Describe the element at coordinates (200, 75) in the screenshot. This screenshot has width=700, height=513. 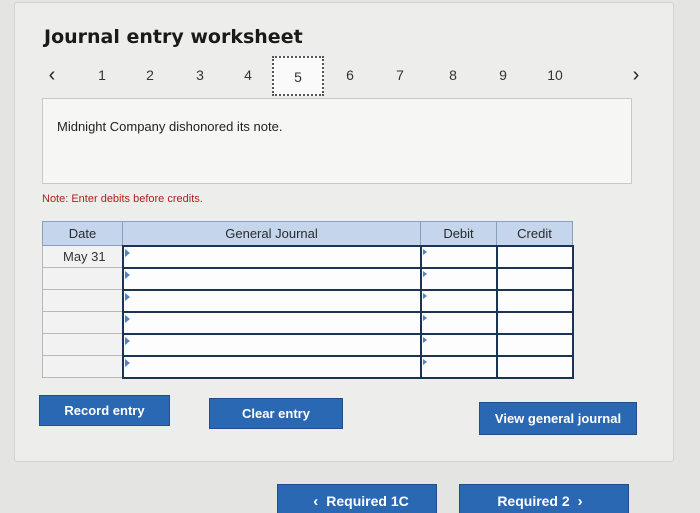
I see `page-3: 3` at that location.